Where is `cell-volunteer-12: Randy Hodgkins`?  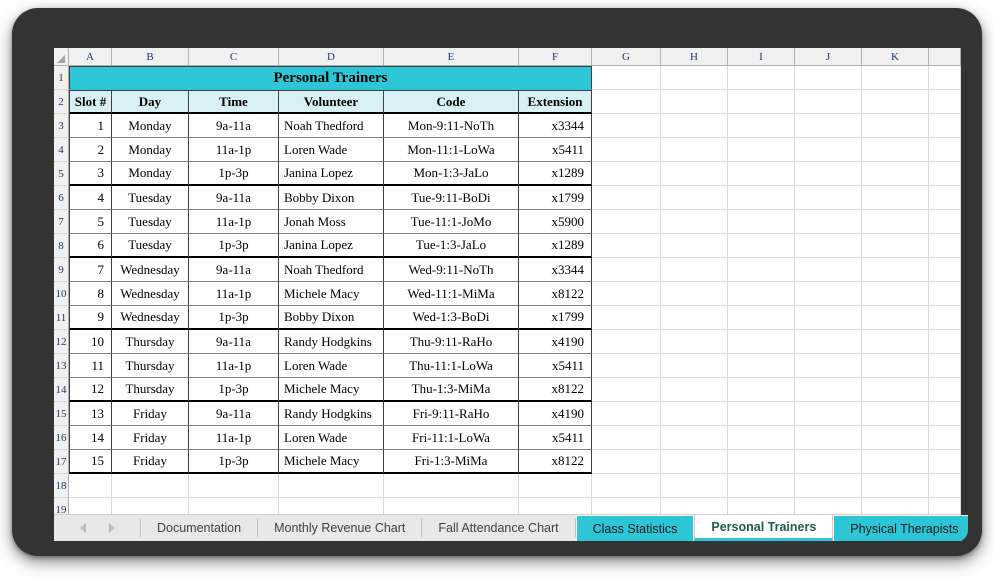
cell-volunteer-12: Randy Hodgkins is located at coordinates (331, 342).